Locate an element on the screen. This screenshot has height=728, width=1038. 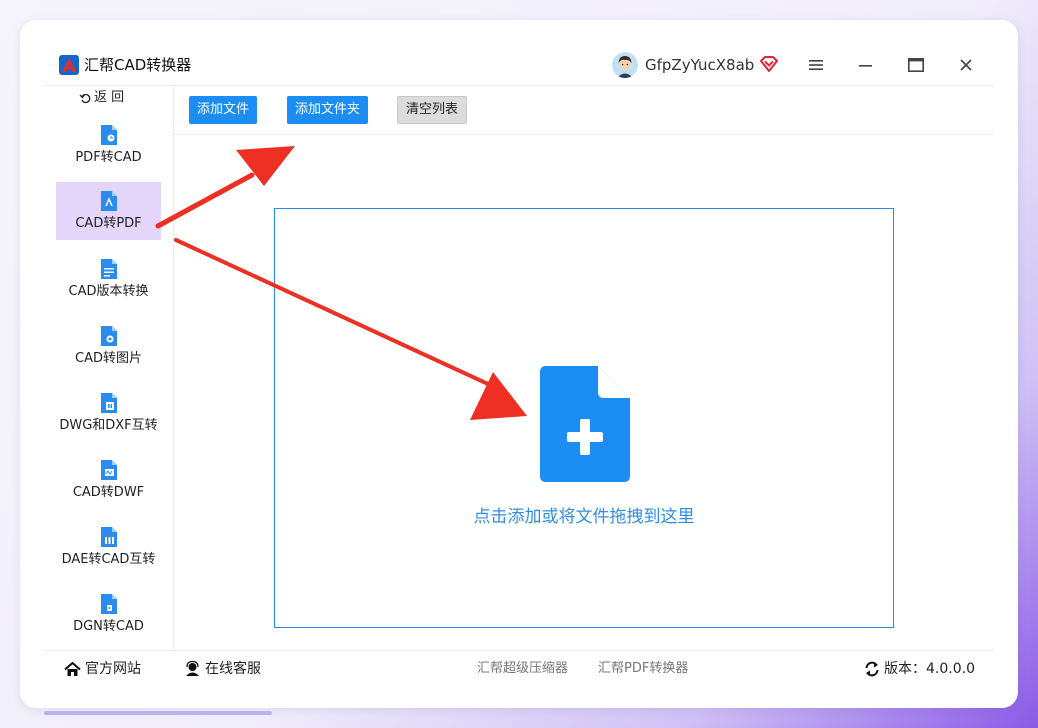
version-label: 版本：4.0.0.0 is located at coordinates (929, 669).